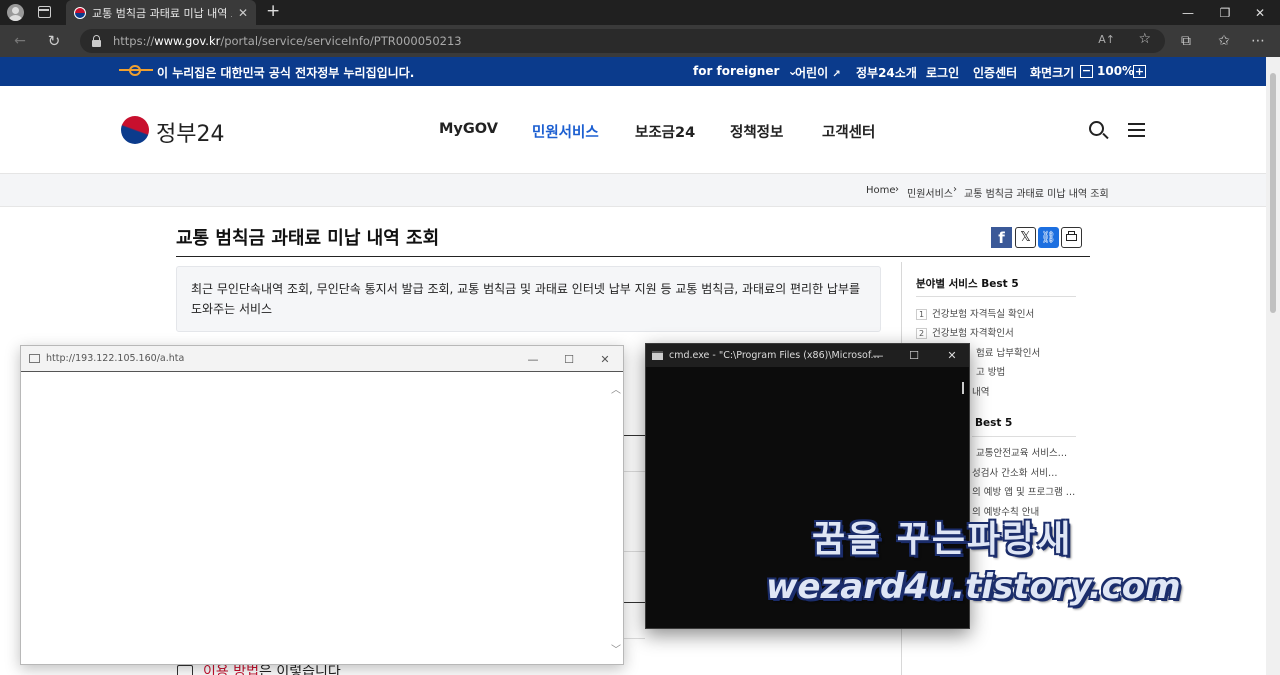  What do you see at coordinates (1036, 194) in the screenshot?
I see `breadcrumb-current: 교통 범칙금 과태료 미납 내역 조회` at bounding box center [1036, 194].